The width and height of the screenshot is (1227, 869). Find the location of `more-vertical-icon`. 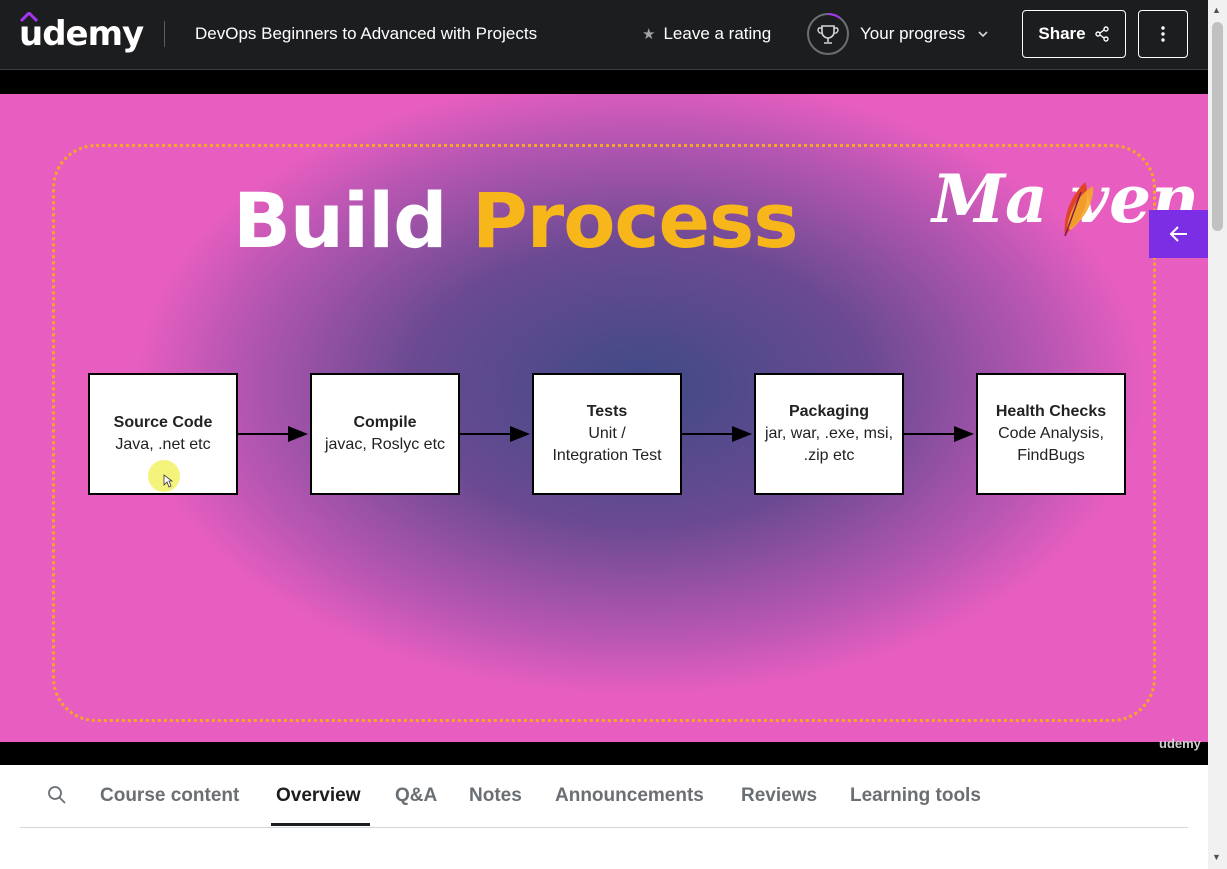

more-vertical-icon is located at coordinates (1163, 34).